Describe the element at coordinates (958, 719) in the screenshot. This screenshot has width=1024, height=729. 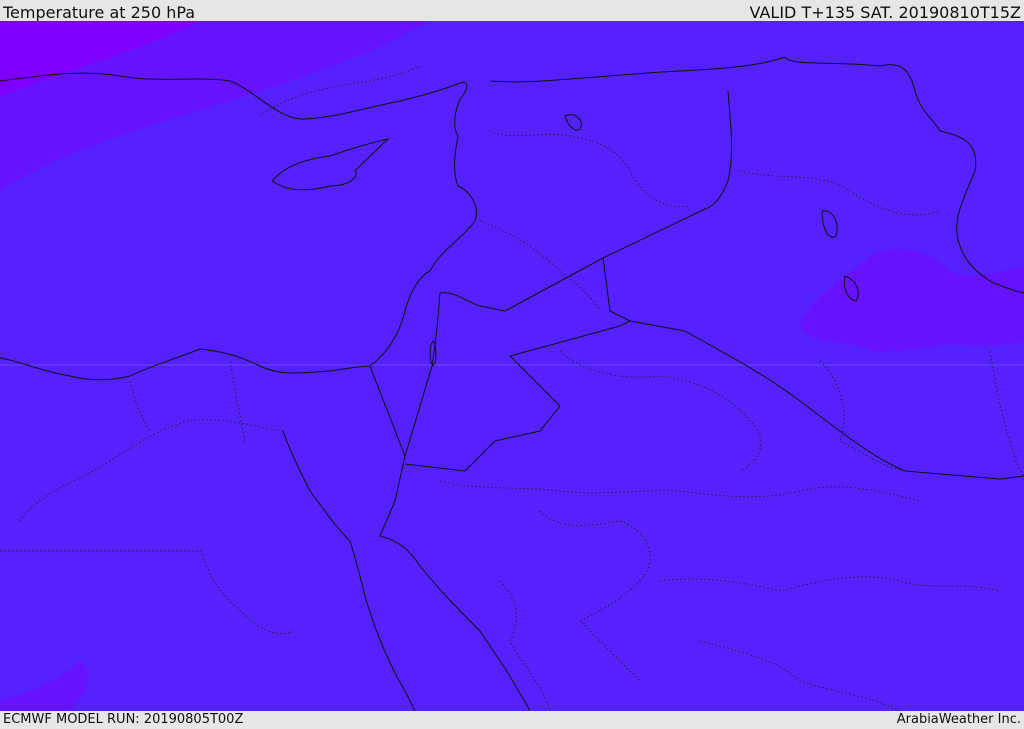
I see `credit-label: ArabiaWeather Inc.` at that location.